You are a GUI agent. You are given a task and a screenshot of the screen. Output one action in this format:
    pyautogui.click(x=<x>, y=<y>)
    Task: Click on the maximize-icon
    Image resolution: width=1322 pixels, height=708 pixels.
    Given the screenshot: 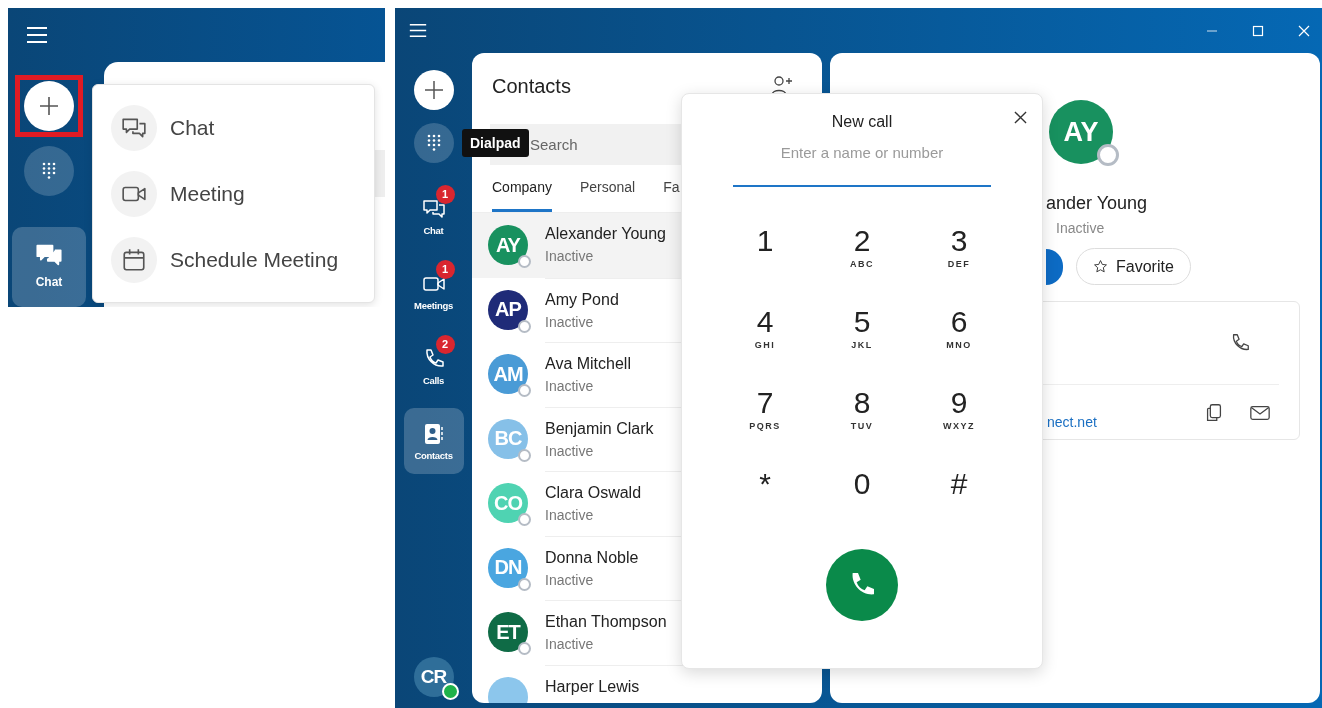 What is the action you would take?
    pyautogui.click(x=1258, y=30)
    